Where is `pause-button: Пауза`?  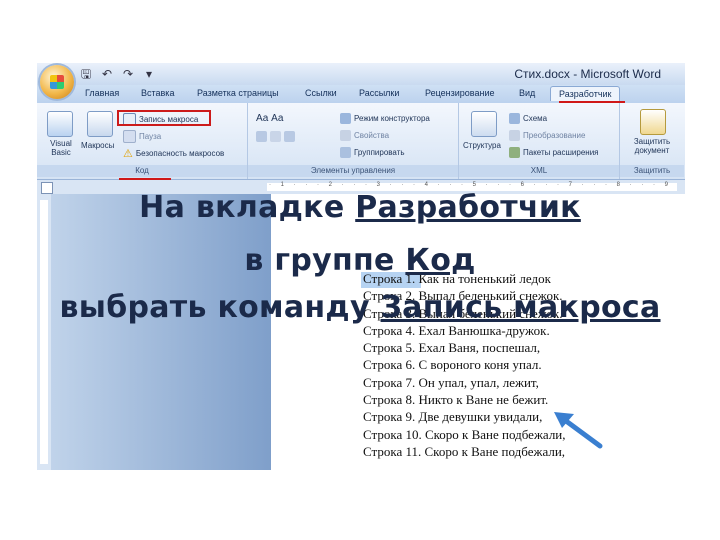 pause-button: Пауза is located at coordinates (142, 136).